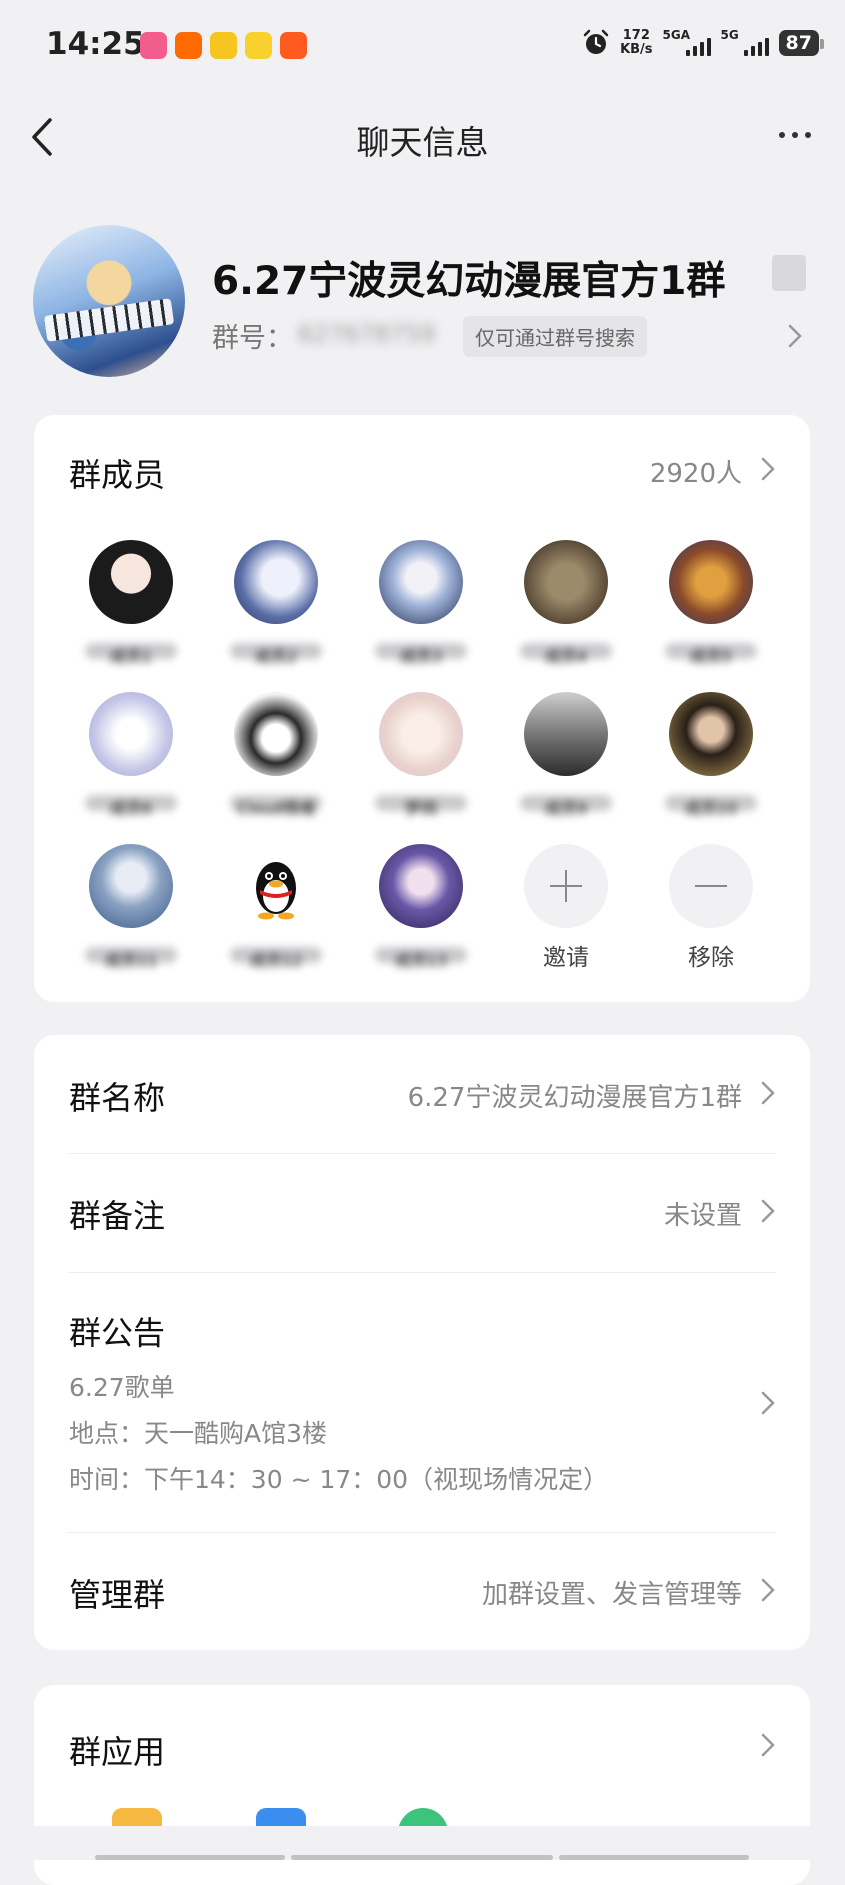 The width and height of the screenshot is (845, 1885). Describe the element at coordinates (117, 1098) in the screenshot. I see `group-name-label: 群名称` at that location.